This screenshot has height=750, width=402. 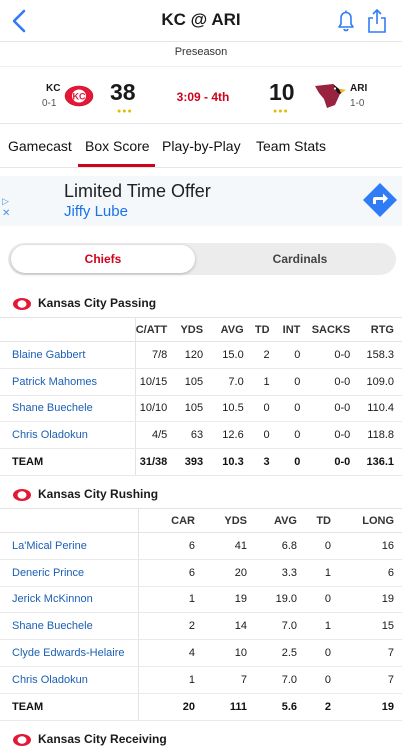 I want to click on svg-text: KC, so click(x=79, y=97).